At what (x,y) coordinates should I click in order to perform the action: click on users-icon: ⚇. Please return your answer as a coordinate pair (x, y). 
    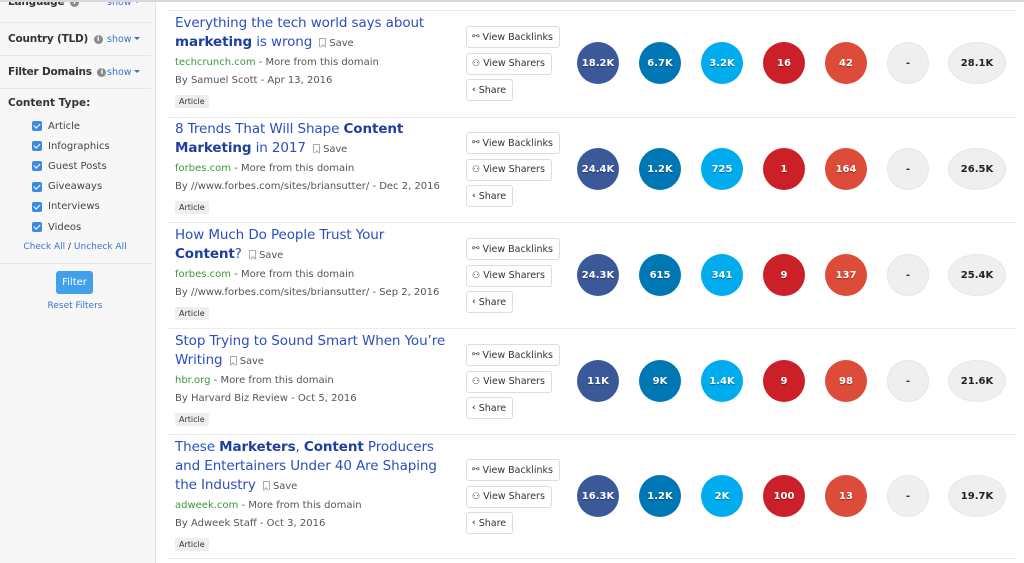
    Looking at the image, I should click on (476, 169).